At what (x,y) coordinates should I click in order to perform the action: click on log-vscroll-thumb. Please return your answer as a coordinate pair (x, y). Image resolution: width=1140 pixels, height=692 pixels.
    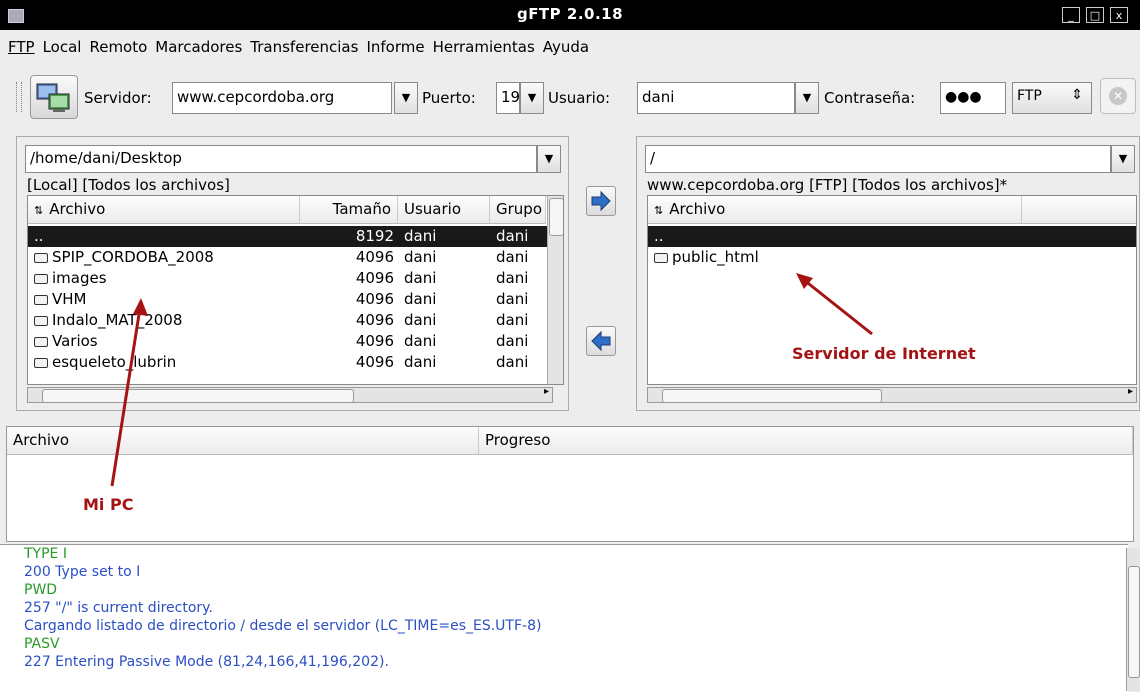
    Looking at the image, I should click on (1134, 622).